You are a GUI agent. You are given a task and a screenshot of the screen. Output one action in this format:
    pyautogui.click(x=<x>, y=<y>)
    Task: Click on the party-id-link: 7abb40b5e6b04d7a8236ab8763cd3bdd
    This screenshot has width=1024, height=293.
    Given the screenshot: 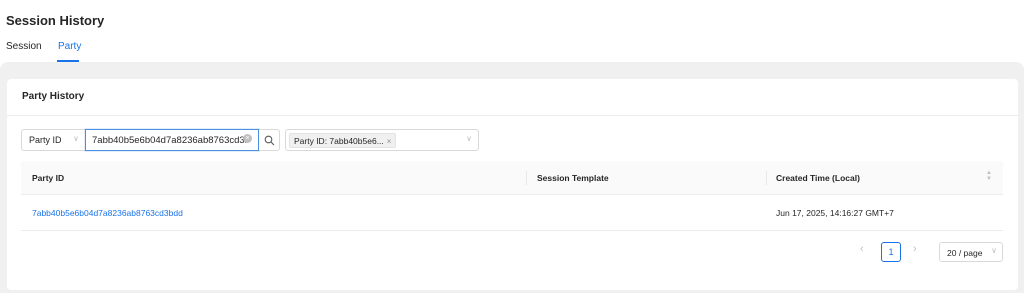 What is the action you would take?
    pyautogui.click(x=107, y=213)
    